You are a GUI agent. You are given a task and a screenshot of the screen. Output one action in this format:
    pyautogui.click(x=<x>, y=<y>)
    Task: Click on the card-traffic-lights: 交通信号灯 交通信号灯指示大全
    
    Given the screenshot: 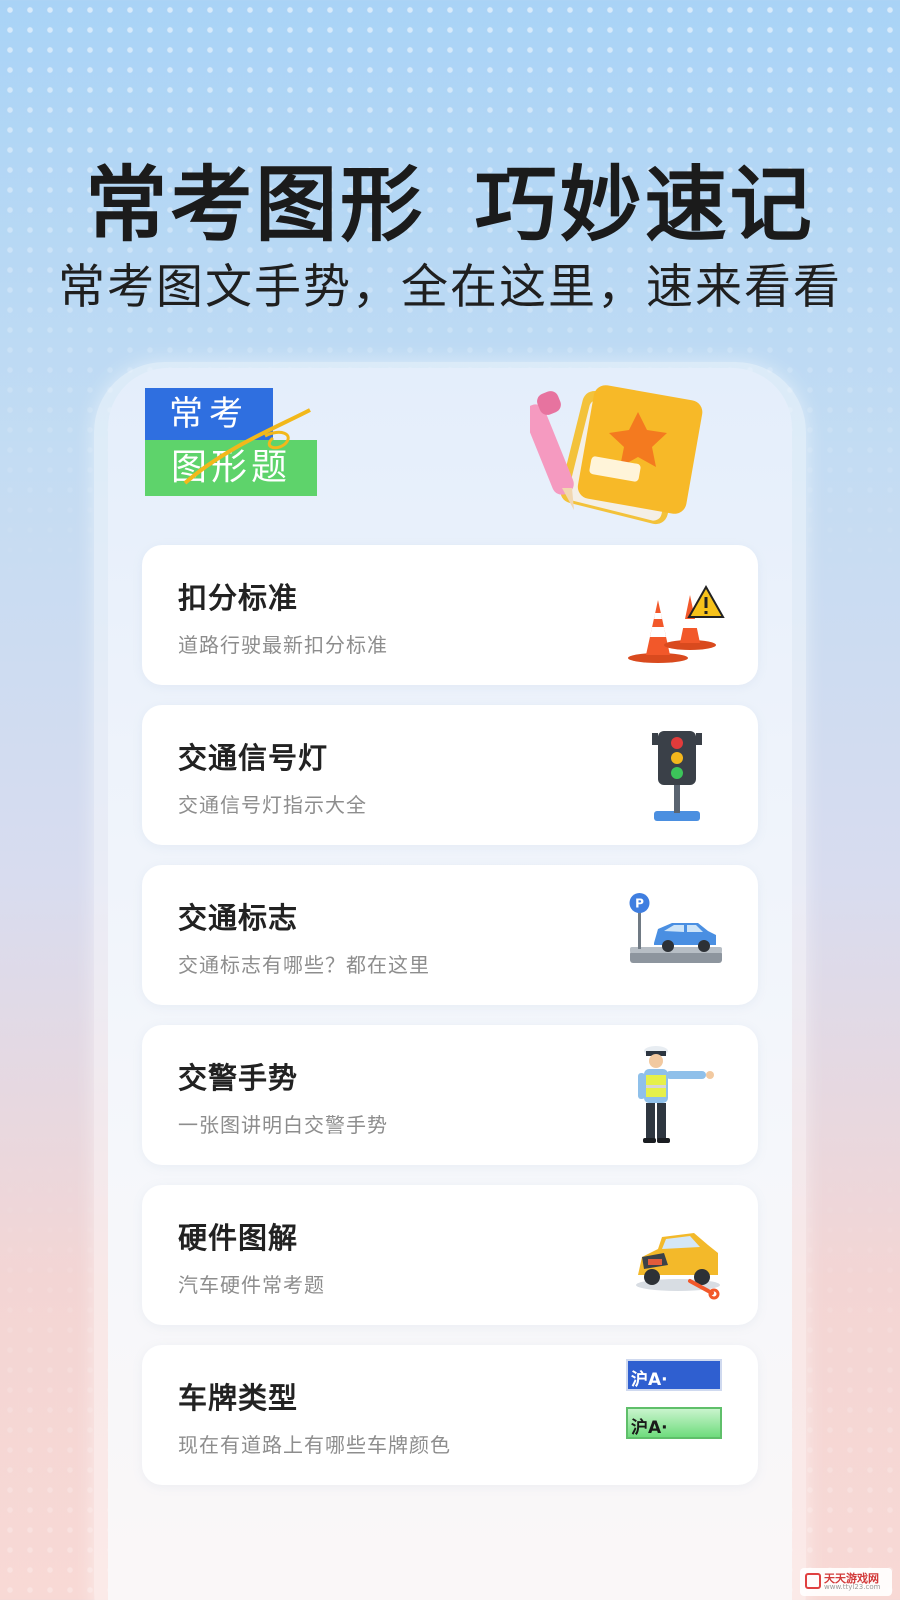 What is the action you would take?
    pyautogui.click(x=450, y=775)
    